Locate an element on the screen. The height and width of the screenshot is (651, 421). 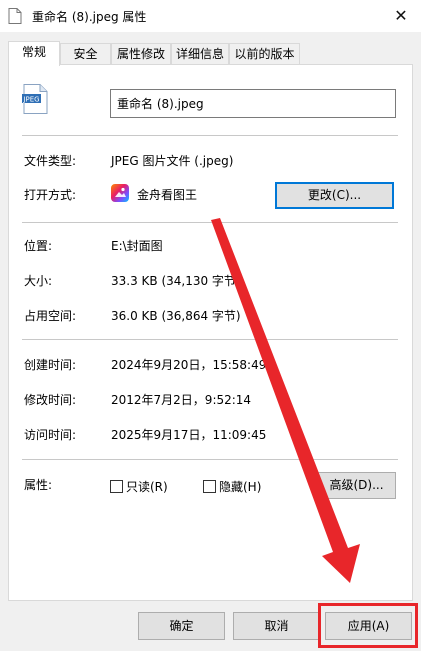
file-icon is located at coordinates (15, 16).